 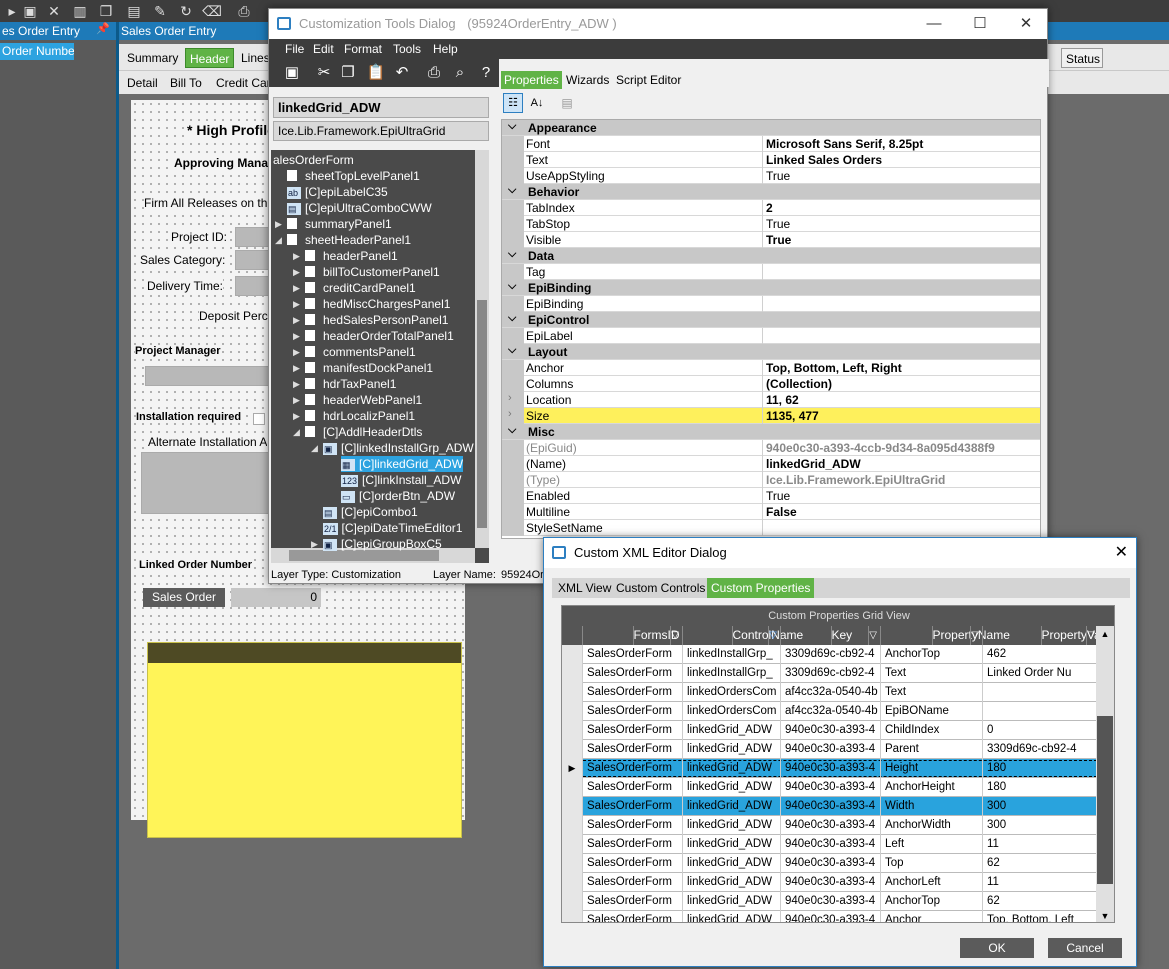 I want to click on paste-icon: 📋, so click(x=376, y=73).